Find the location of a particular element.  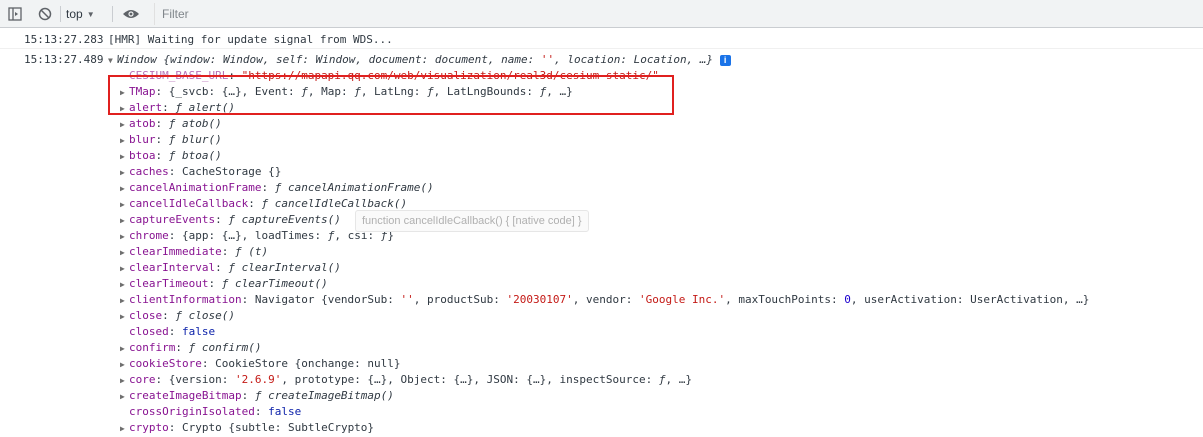

property-row-clearimmediate: ▶ clearImmediate: ƒ (t) is located at coordinates (194, 252).